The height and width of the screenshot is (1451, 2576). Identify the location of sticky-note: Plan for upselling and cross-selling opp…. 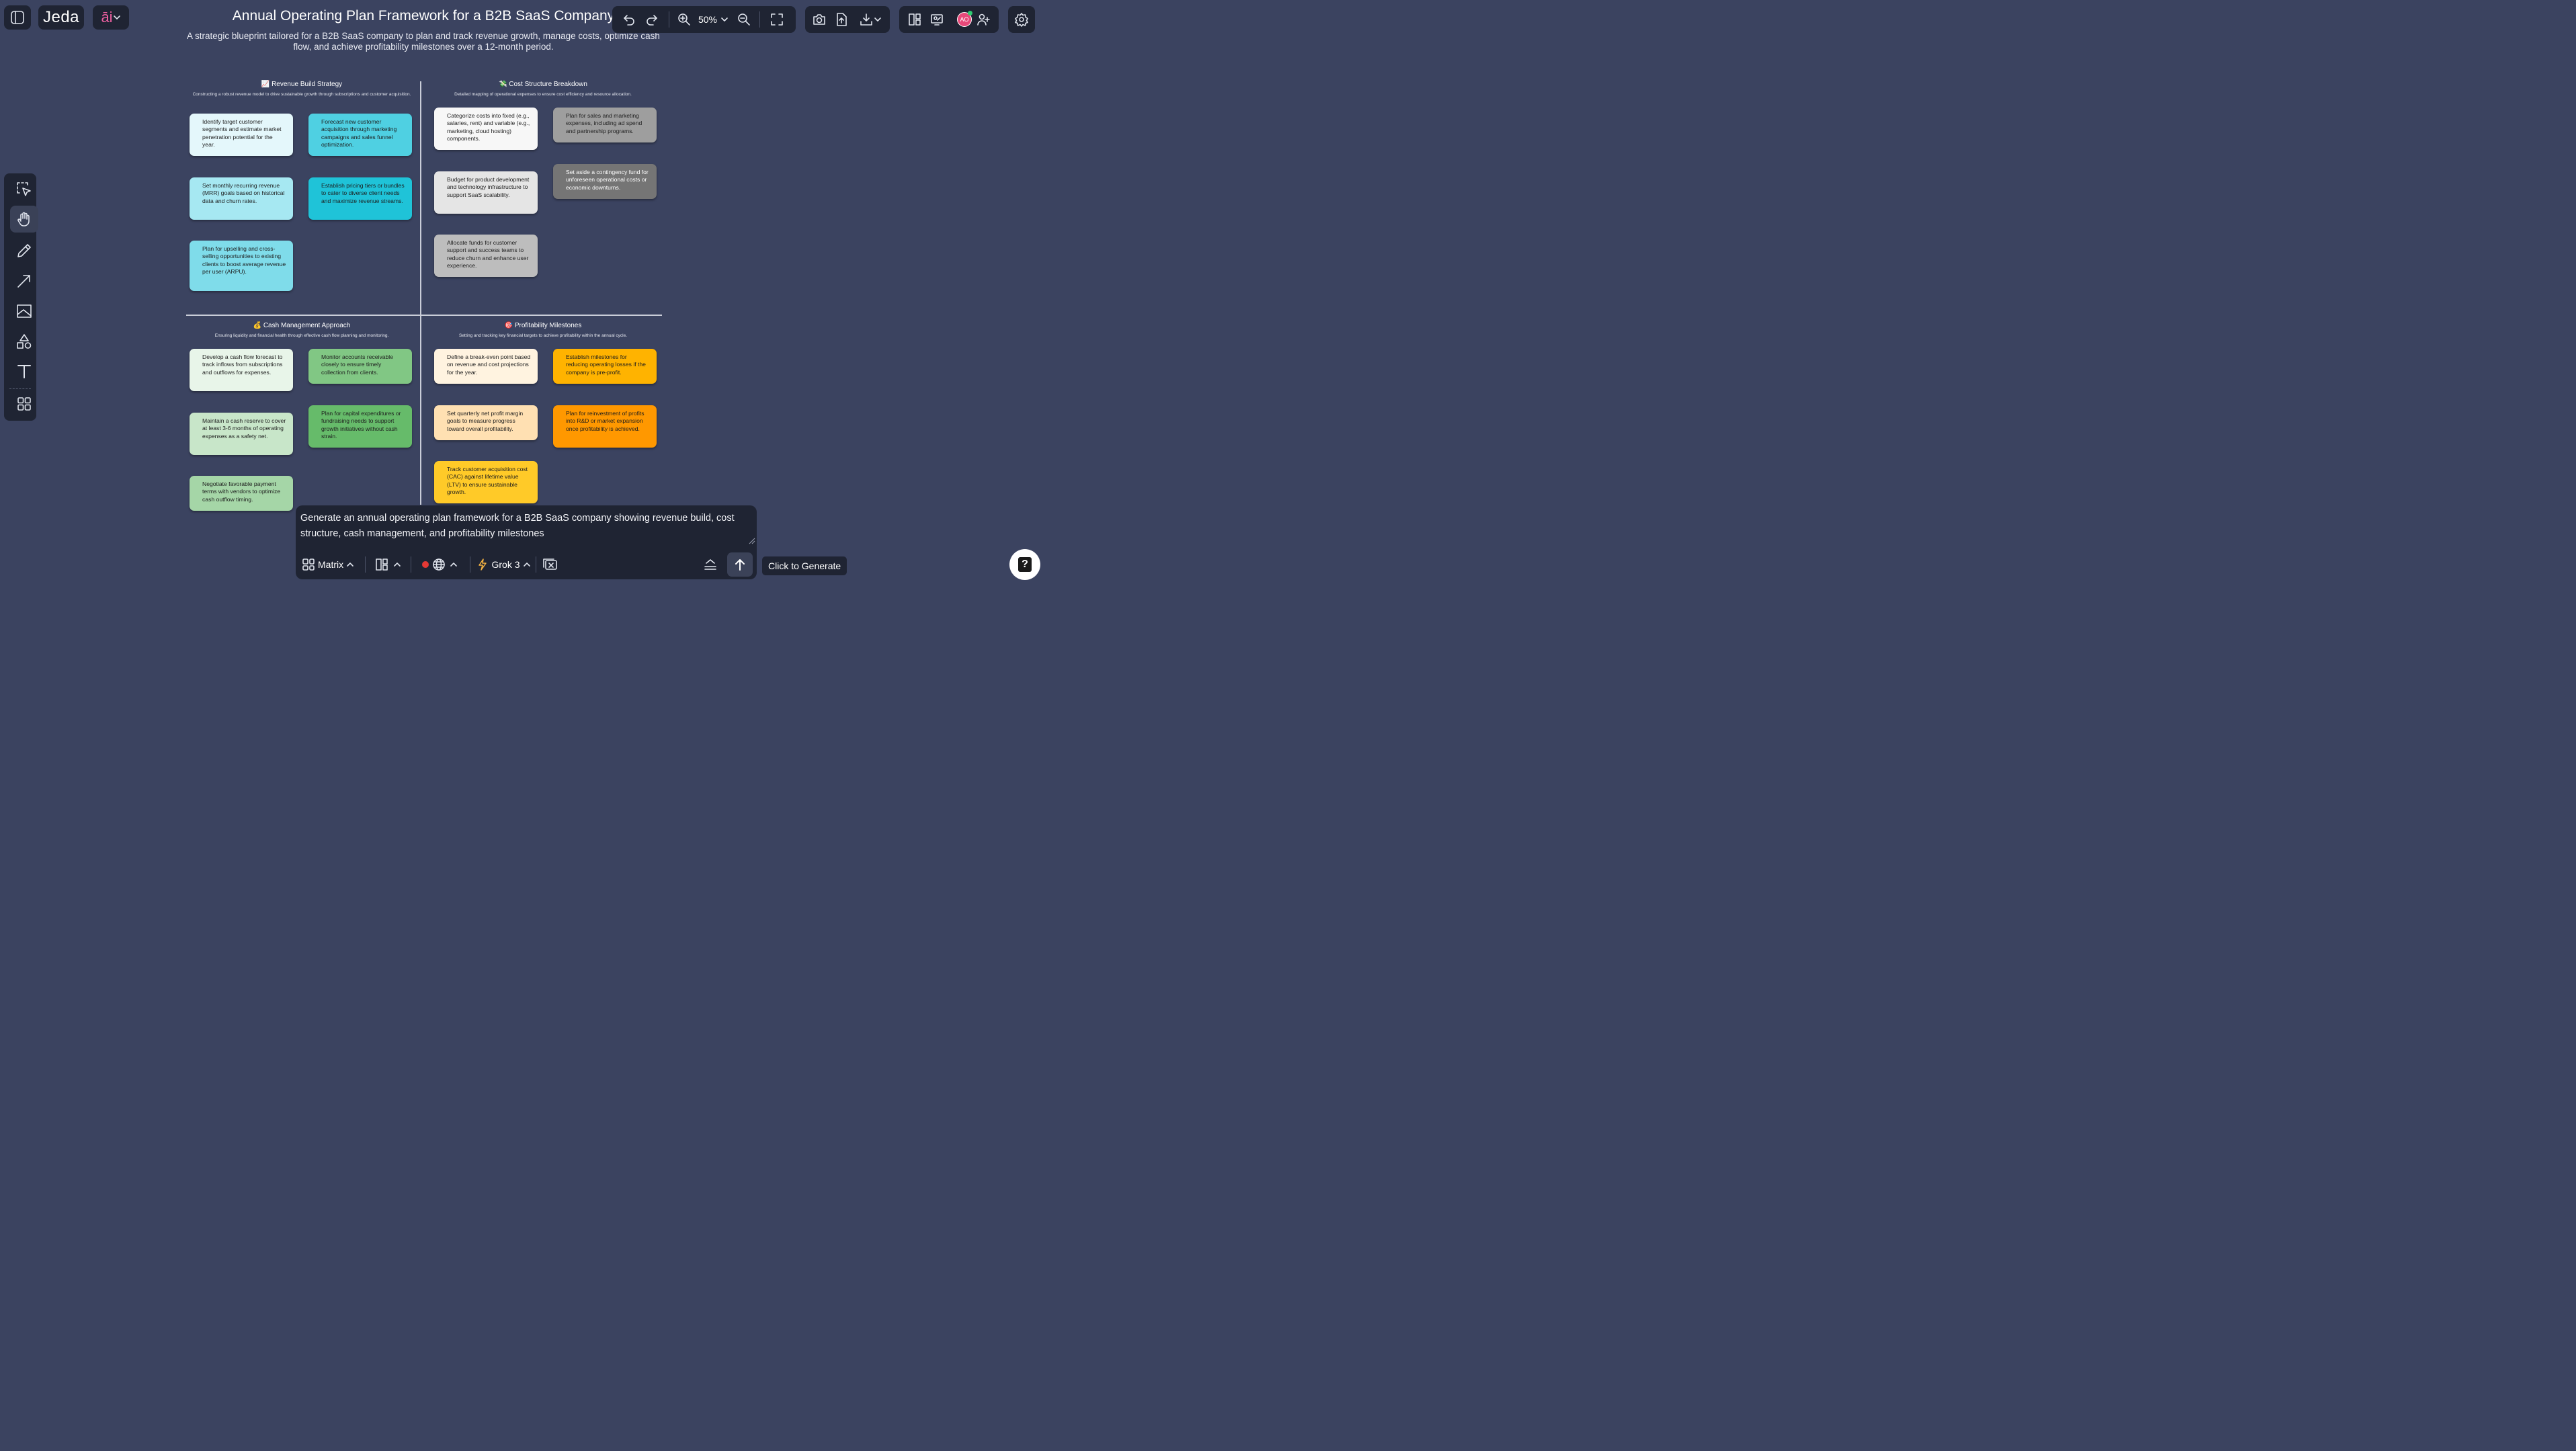
(241, 266).